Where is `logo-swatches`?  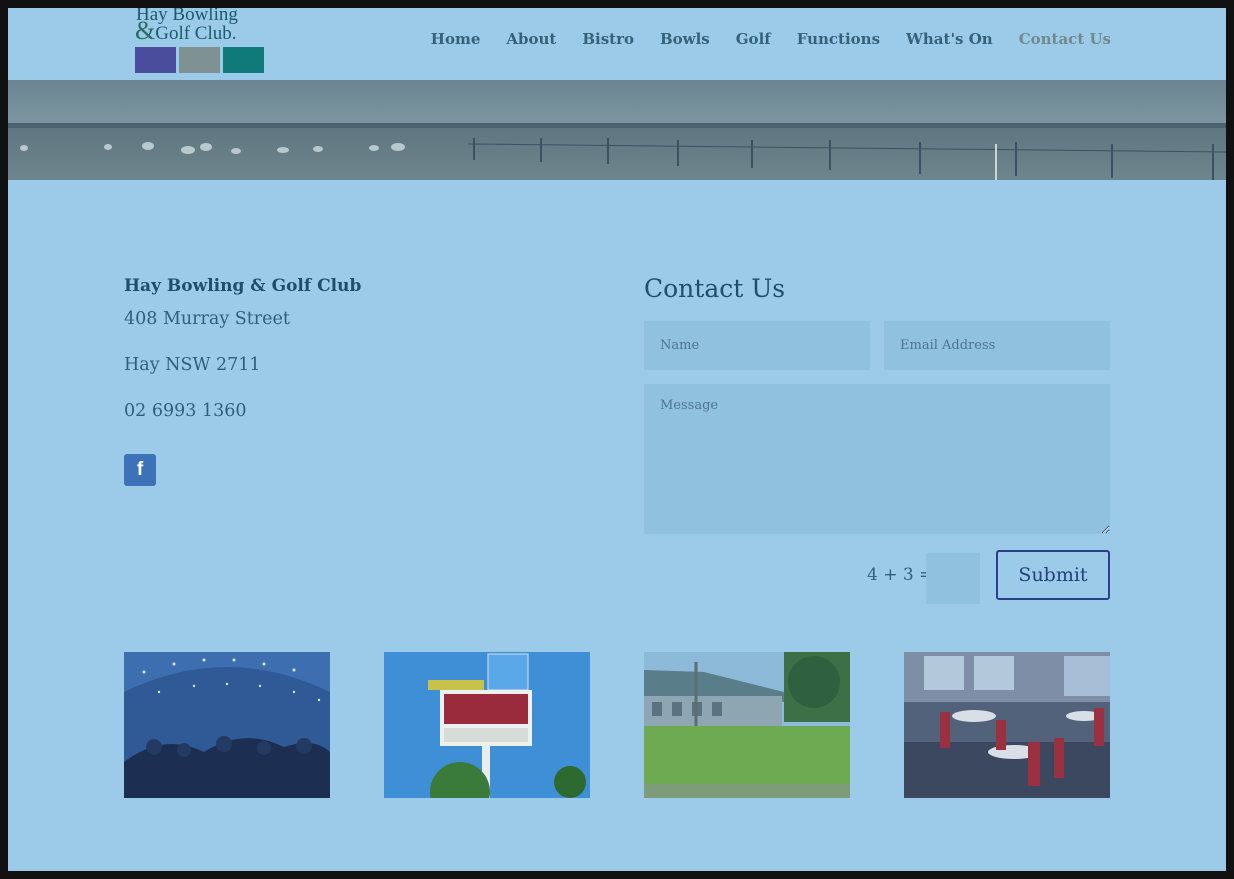 logo-swatches is located at coordinates (199, 60).